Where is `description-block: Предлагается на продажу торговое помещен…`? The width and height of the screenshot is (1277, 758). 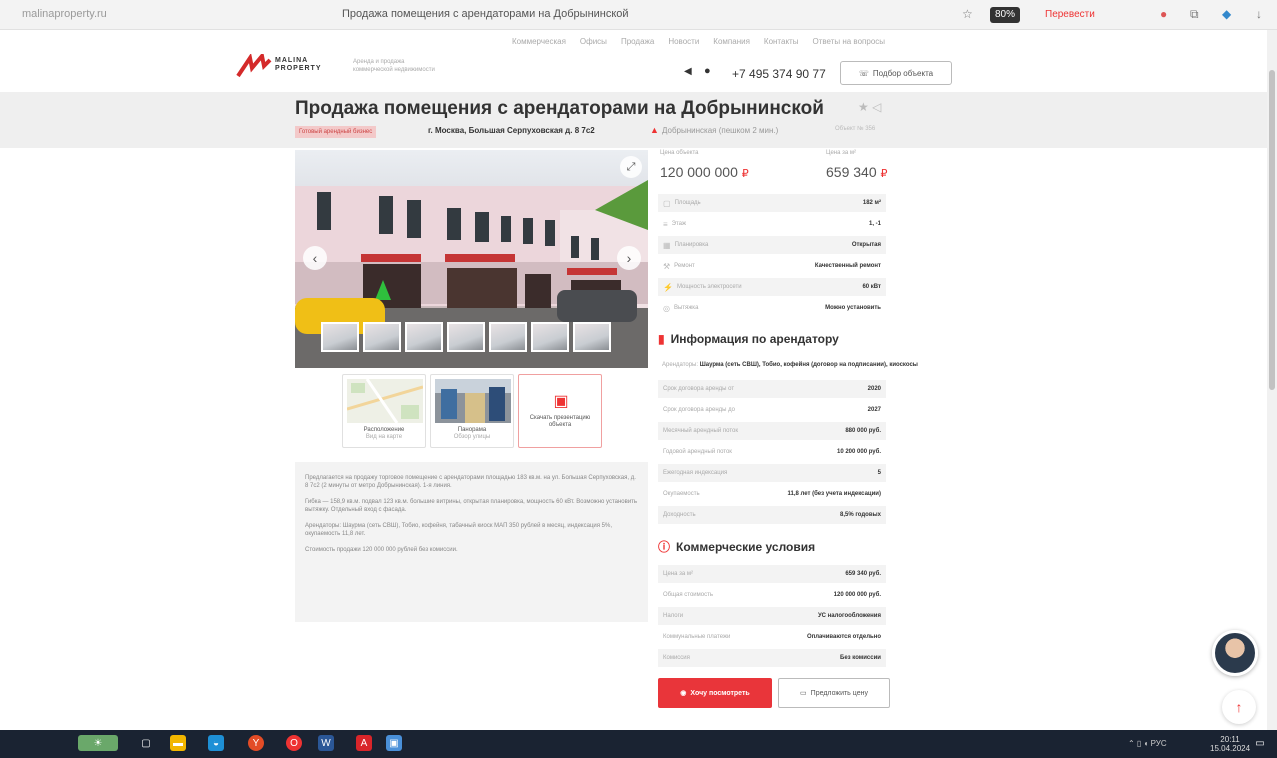 description-block: Предлагается на продажу торговое помещен… is located at coordinates (471, 542).